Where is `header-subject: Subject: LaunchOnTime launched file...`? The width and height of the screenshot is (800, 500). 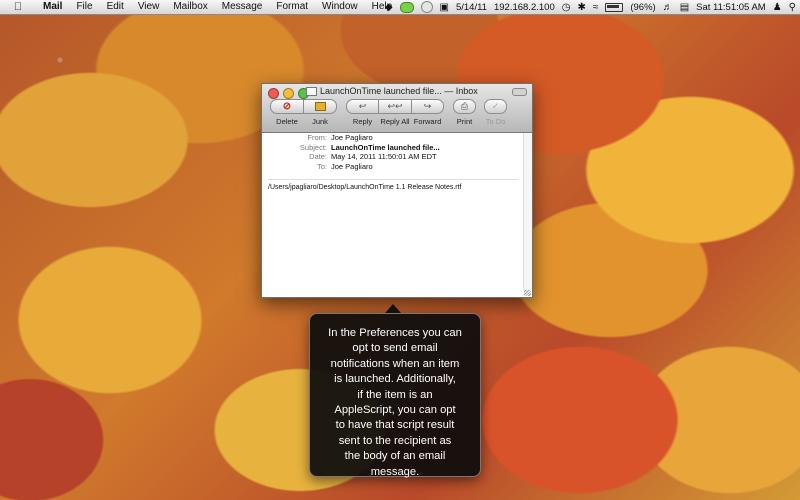
header-subject: Subject: LaunchOnTime launched file... is located at coordinates (369, 147).